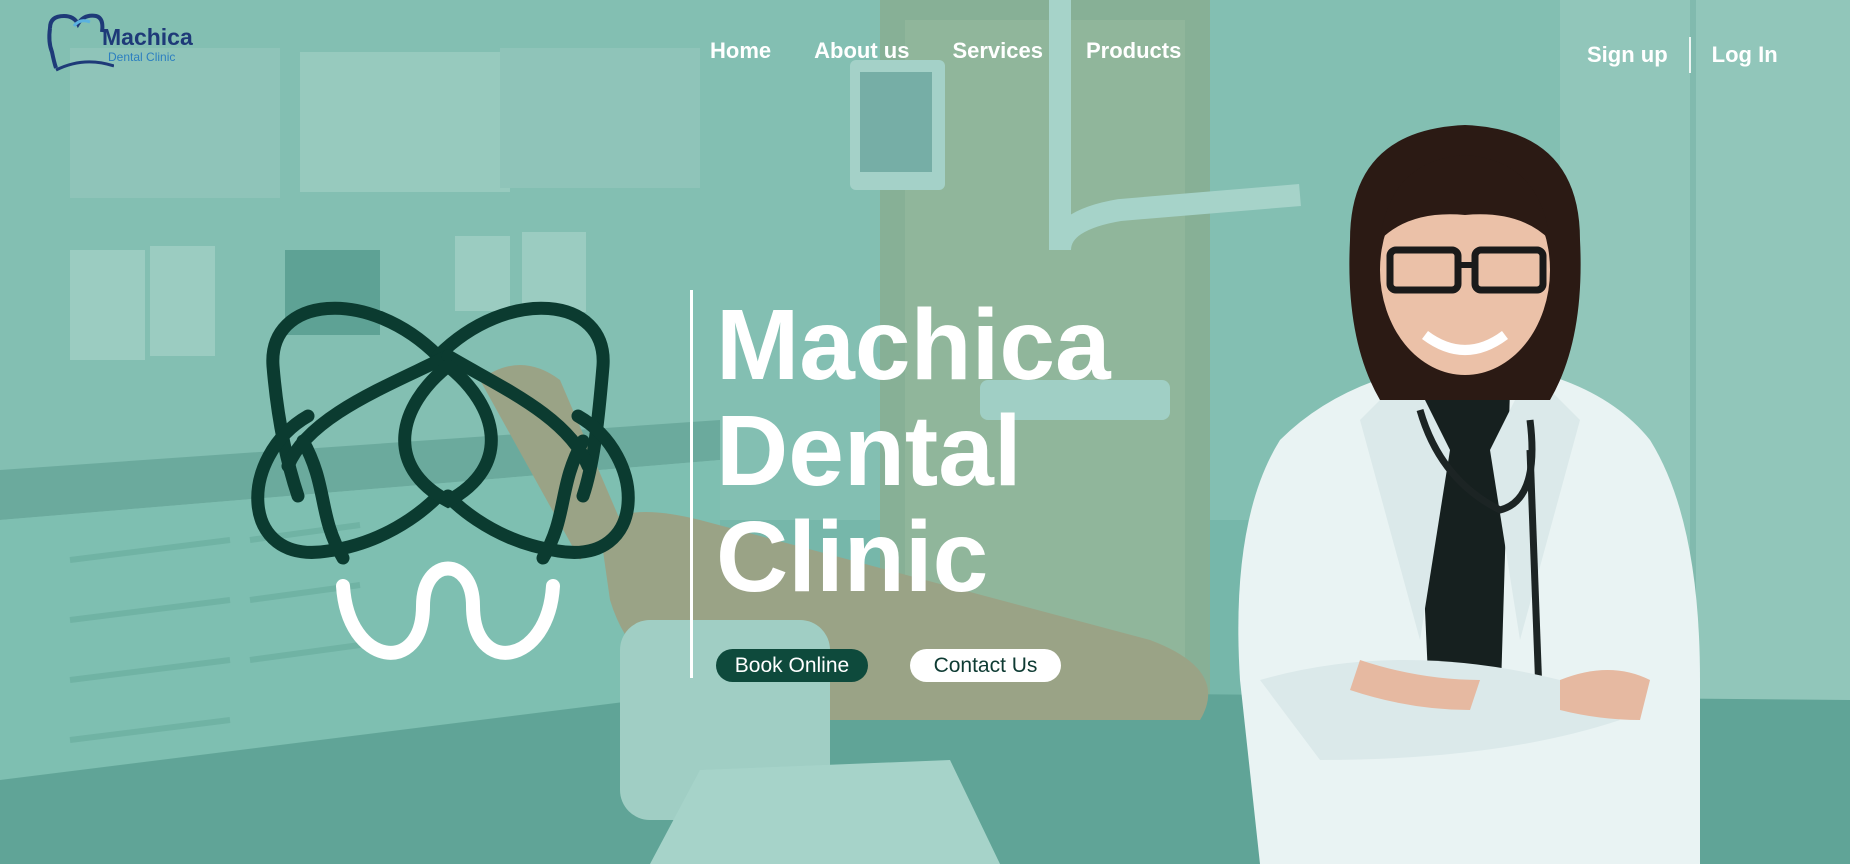 This screenshot has width=1850, height=864. I want to click on nav-about-us: About us, so click(861, 51).